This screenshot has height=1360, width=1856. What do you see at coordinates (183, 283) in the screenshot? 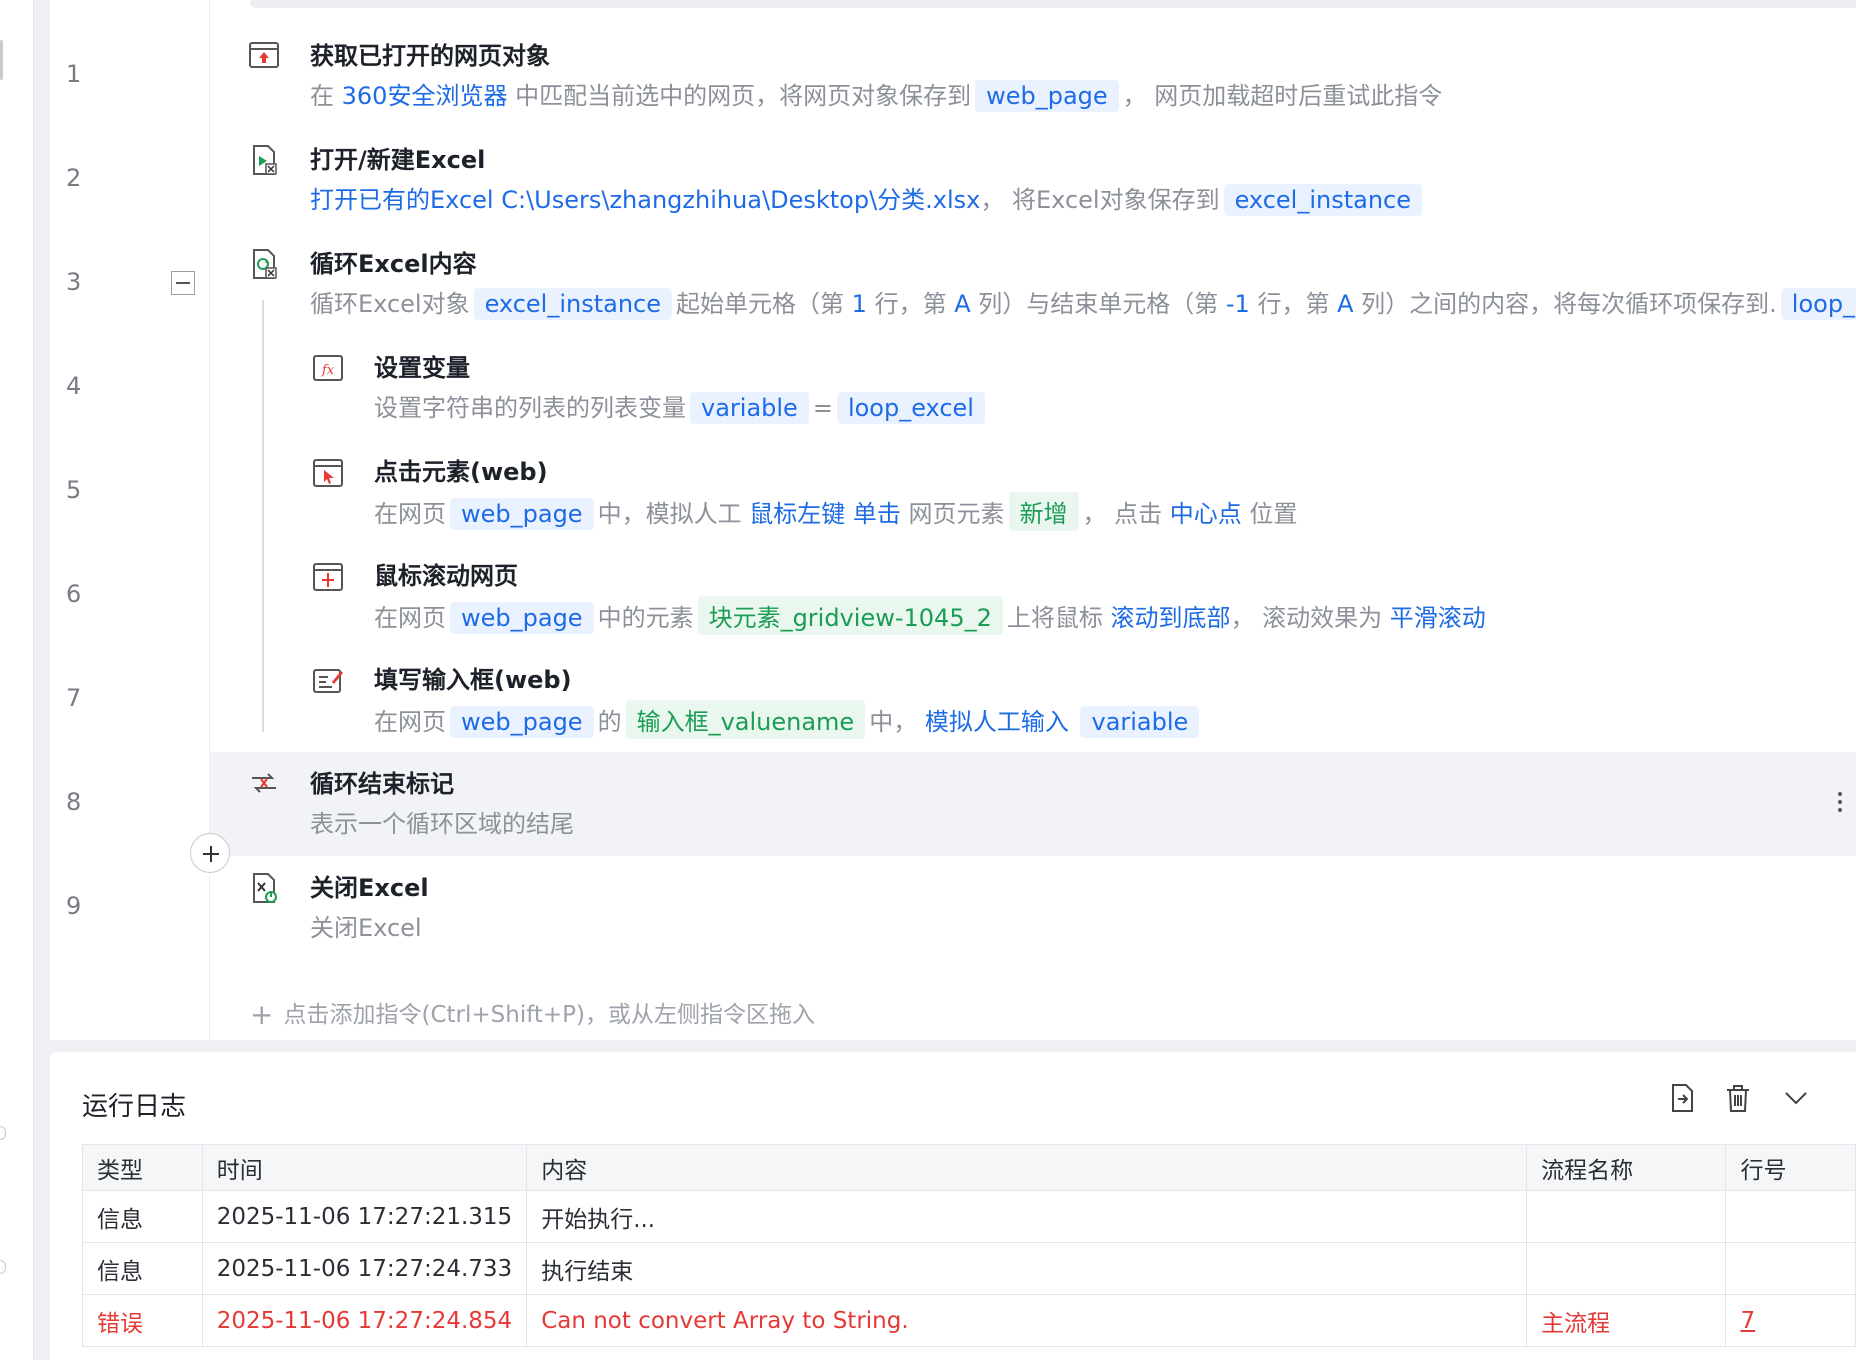
I see `collapse-loop-button` at bounding box center [183, 283].